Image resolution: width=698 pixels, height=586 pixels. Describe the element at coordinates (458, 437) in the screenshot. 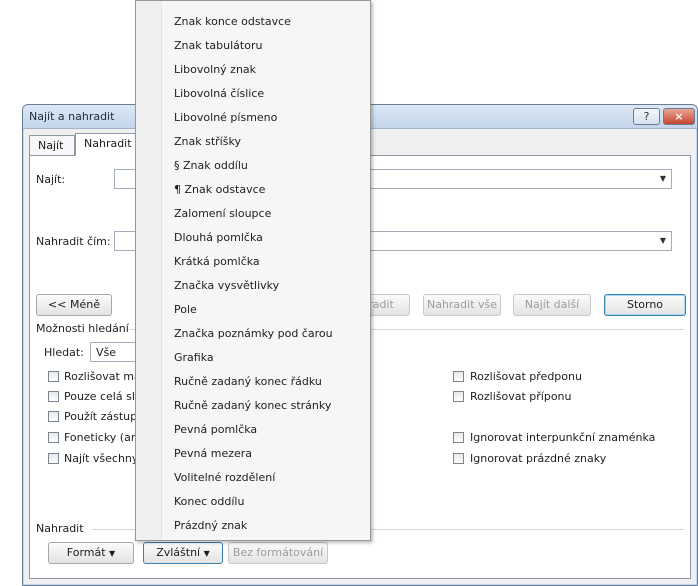

I see `ignore-punctuation-checkbox` at that location.